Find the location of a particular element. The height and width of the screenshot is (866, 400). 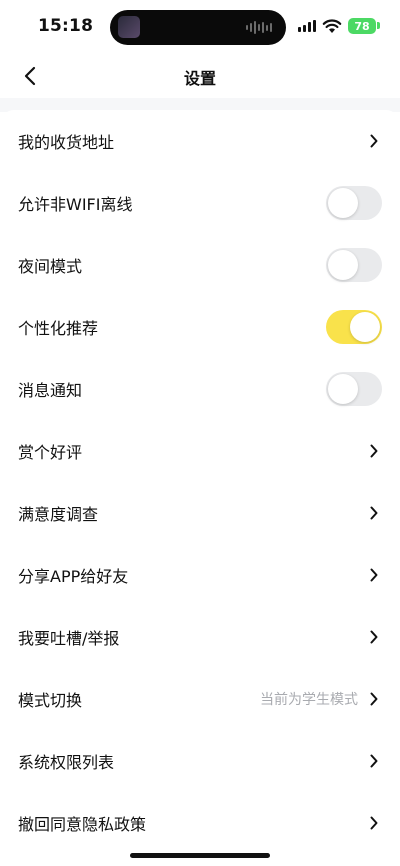

row-label: 消息通知 is located at coordinates (50, 390).